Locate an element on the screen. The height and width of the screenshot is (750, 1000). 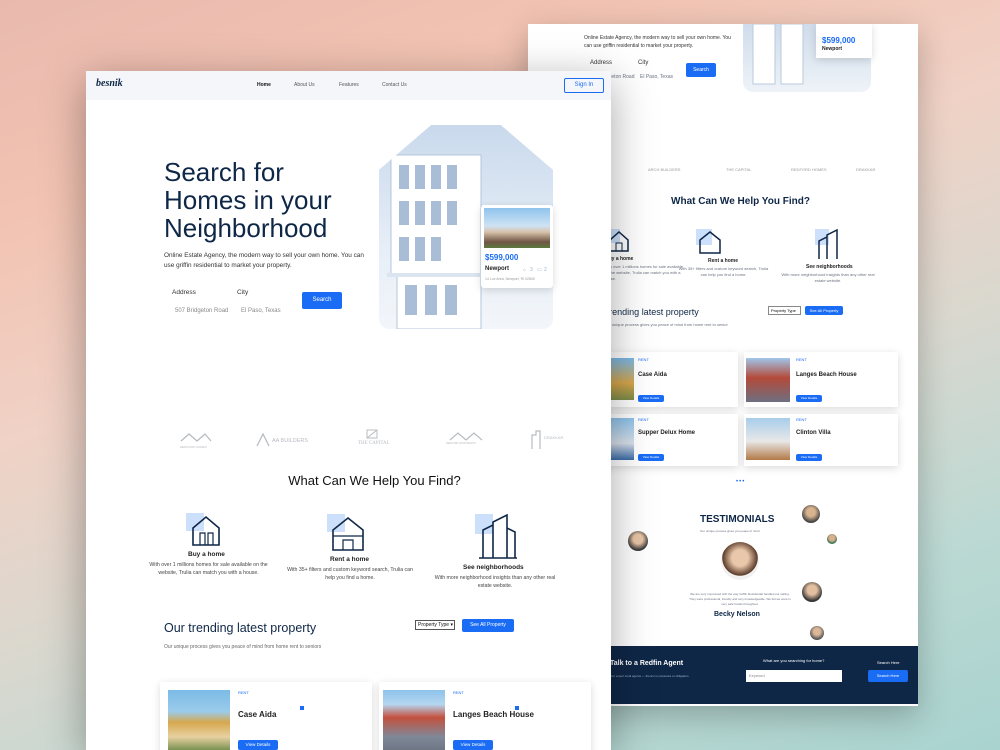
featured-reviewer-avatar is located at coordinates (740, 561).